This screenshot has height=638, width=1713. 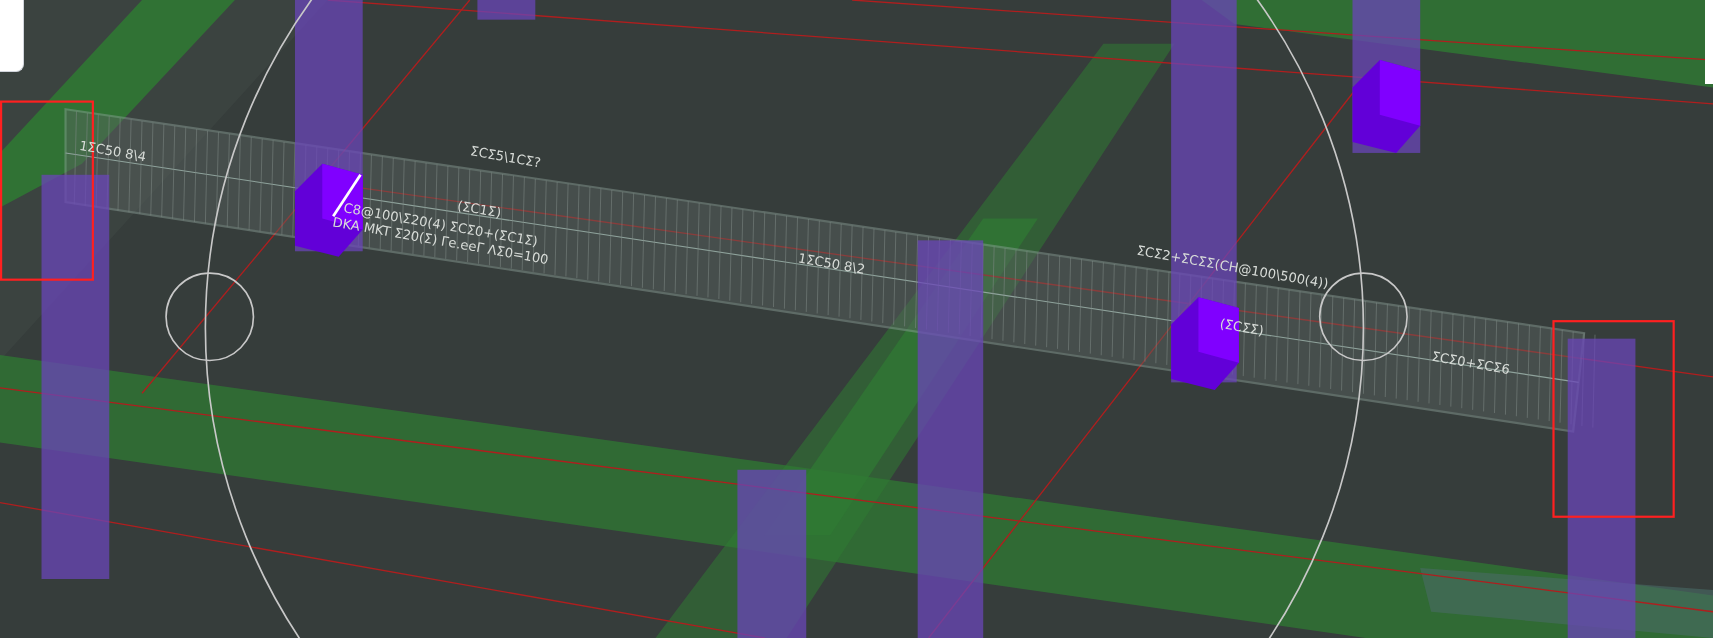 I want to click on annotation-label: 1ΣC50 8\2, so click(x=832, y=263).